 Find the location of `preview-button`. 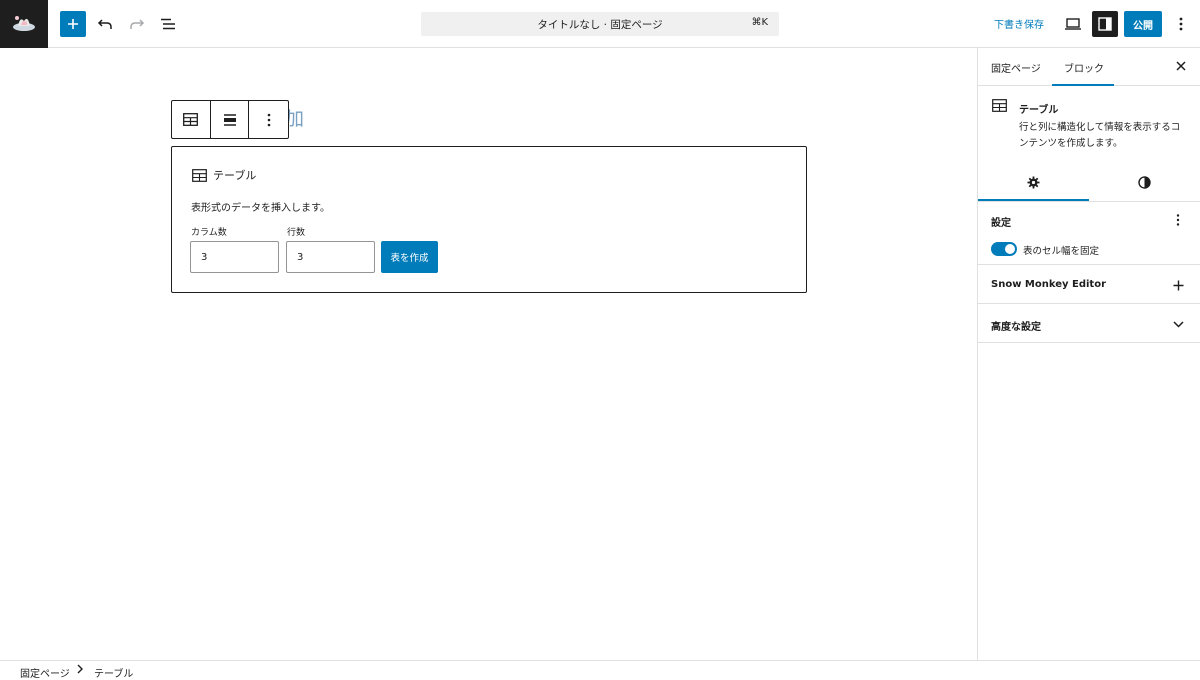

preview-button is located at coordinates (1073, 24).